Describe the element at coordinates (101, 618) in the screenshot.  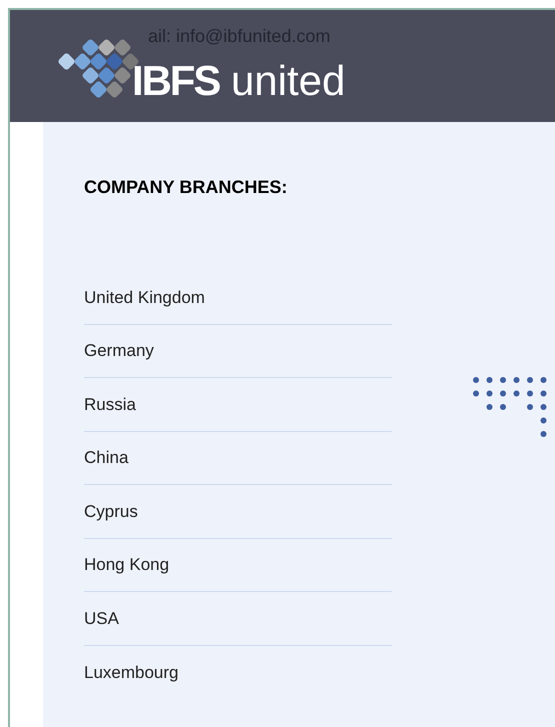
I see `branch-link: USA` at that location.